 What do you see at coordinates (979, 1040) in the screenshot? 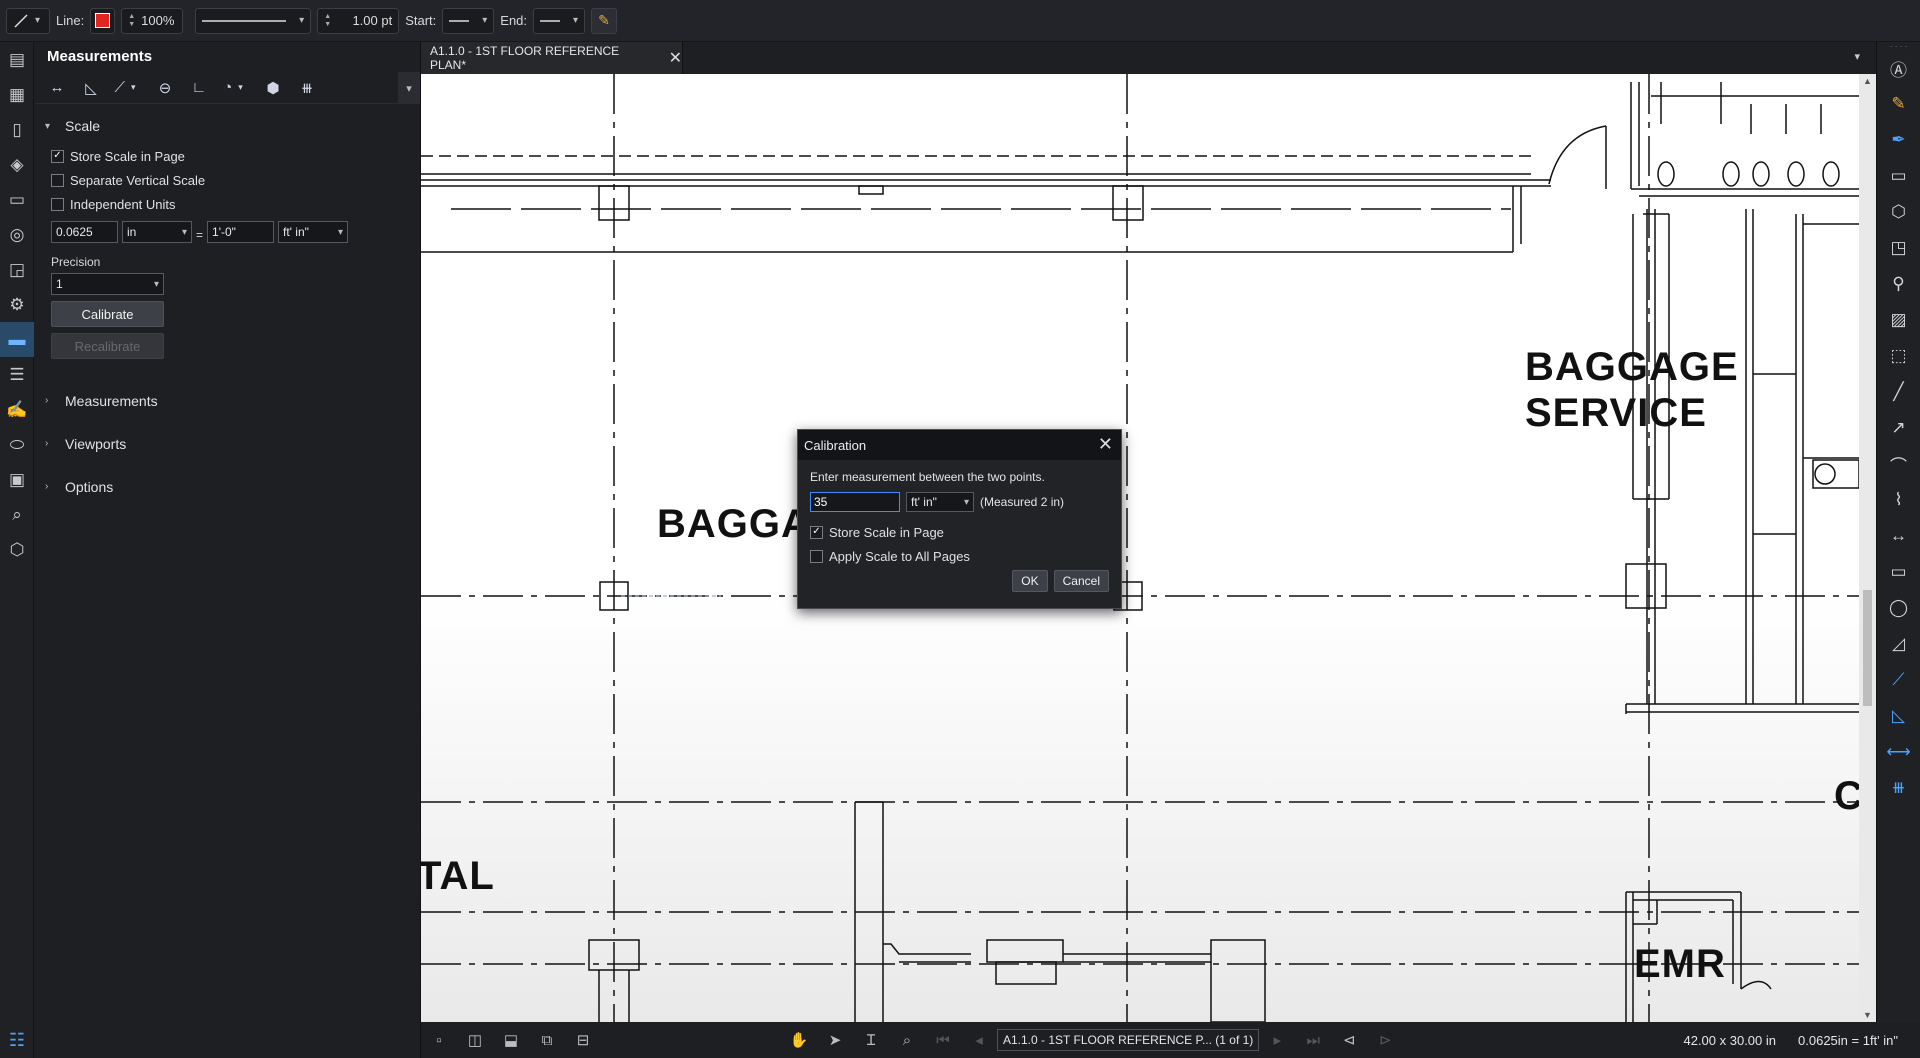
I see `previous-page-icon: ◂` at bounding box center [979, 1040].